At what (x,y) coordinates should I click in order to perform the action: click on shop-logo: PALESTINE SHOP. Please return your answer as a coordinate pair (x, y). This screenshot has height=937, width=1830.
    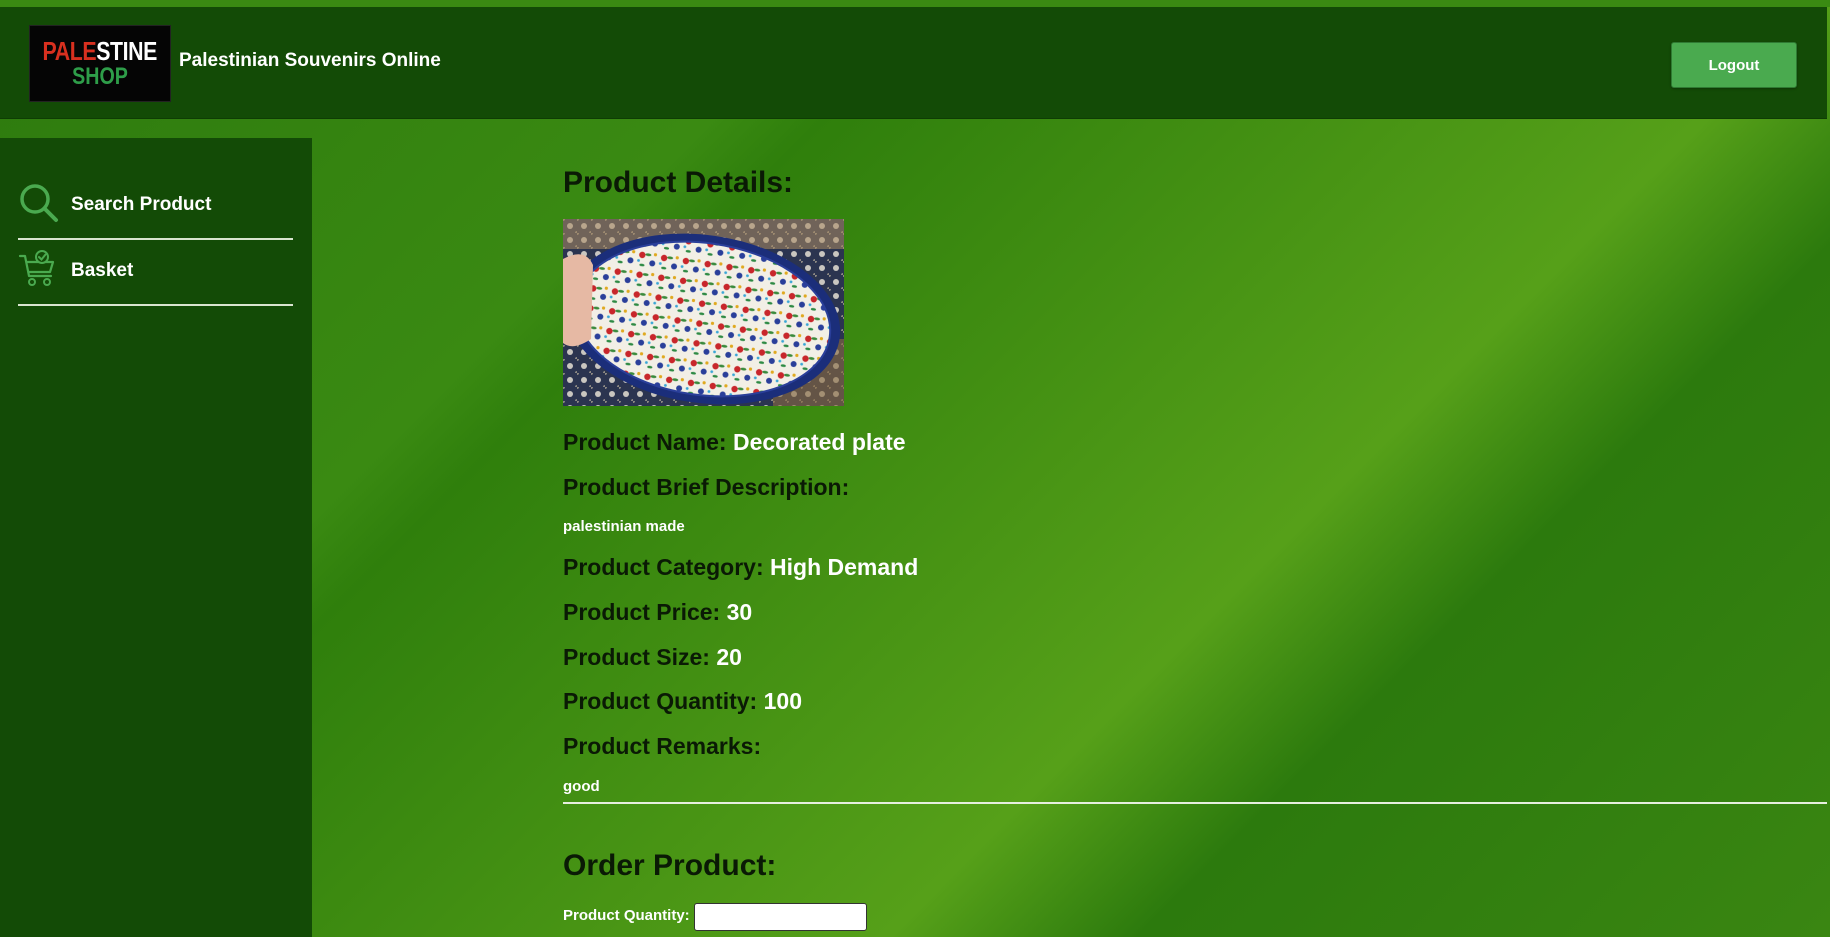
    Looking at the image, I should click on (100, 63).